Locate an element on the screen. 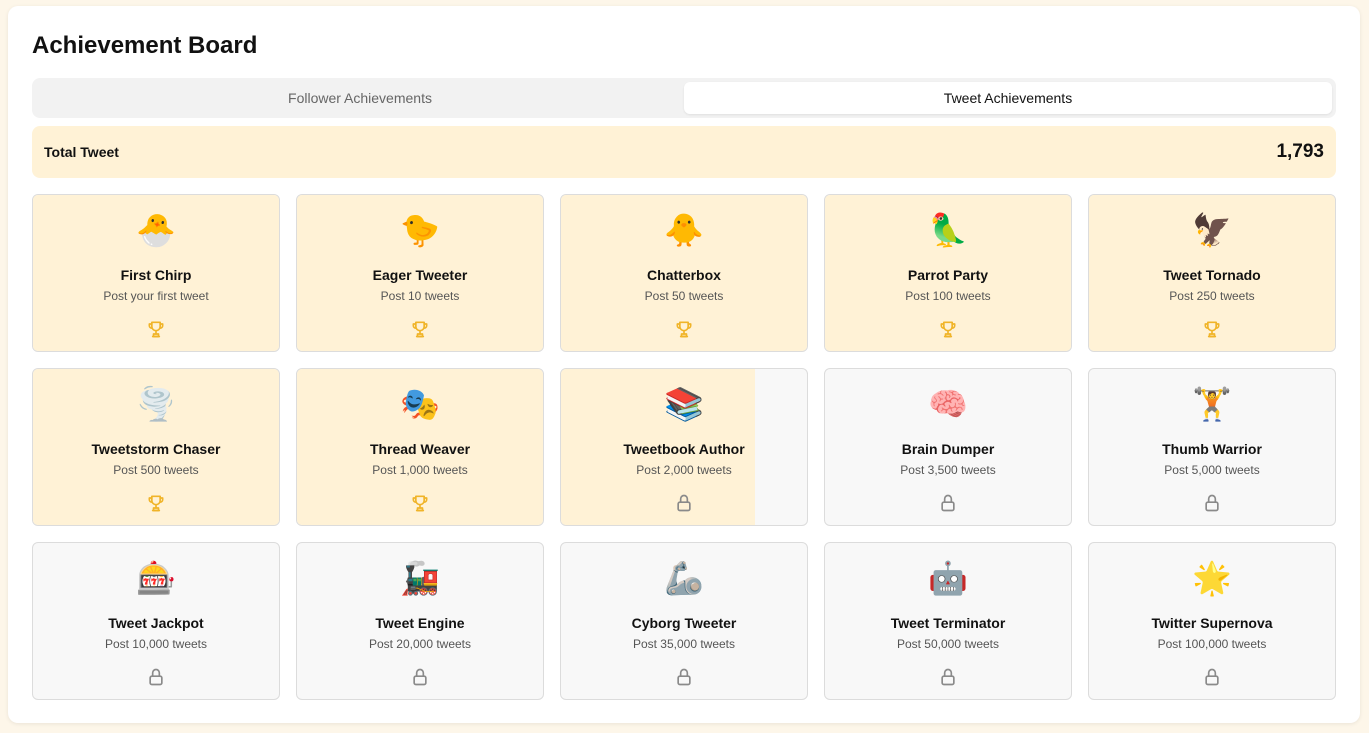  achievement-title: Tweet Terminator is located at coordinates (948, 623).